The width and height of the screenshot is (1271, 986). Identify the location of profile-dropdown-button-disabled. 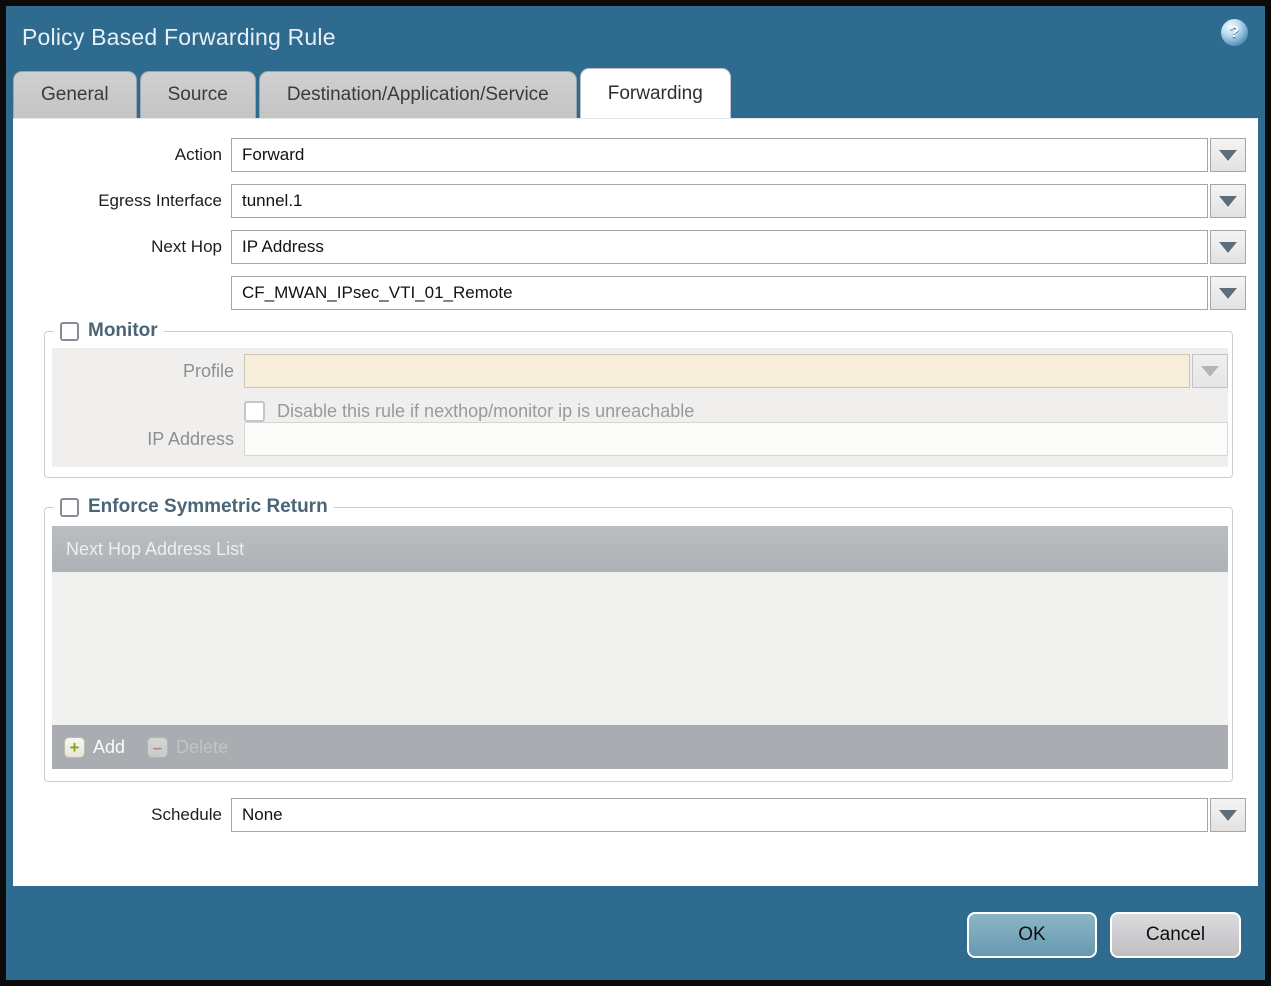
(1210, 371).